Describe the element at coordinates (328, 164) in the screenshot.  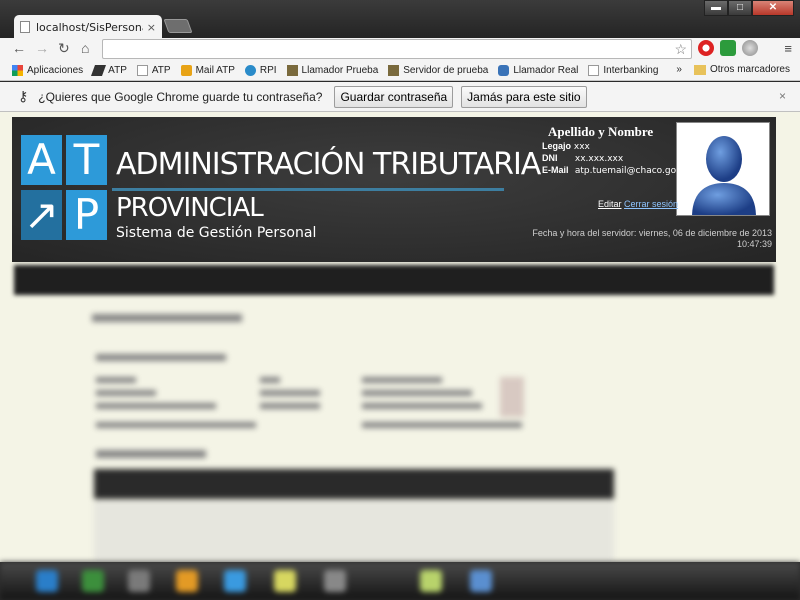
I see `brand-title-line1: ADMINISTRACIÓN TRIBUTARIA` at that location.